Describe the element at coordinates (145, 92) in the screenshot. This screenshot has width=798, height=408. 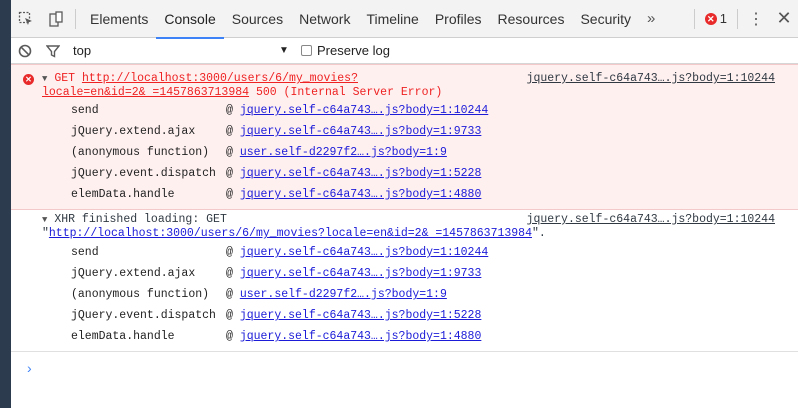
I see `request-url-link-cont: locale=en&id=2& =1457863713984` at that location.